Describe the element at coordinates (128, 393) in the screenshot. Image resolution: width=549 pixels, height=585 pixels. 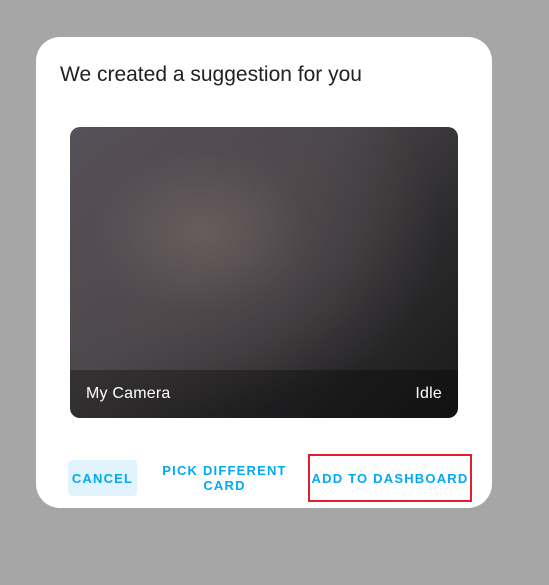
I see `camera-name: My Camera` at that location.